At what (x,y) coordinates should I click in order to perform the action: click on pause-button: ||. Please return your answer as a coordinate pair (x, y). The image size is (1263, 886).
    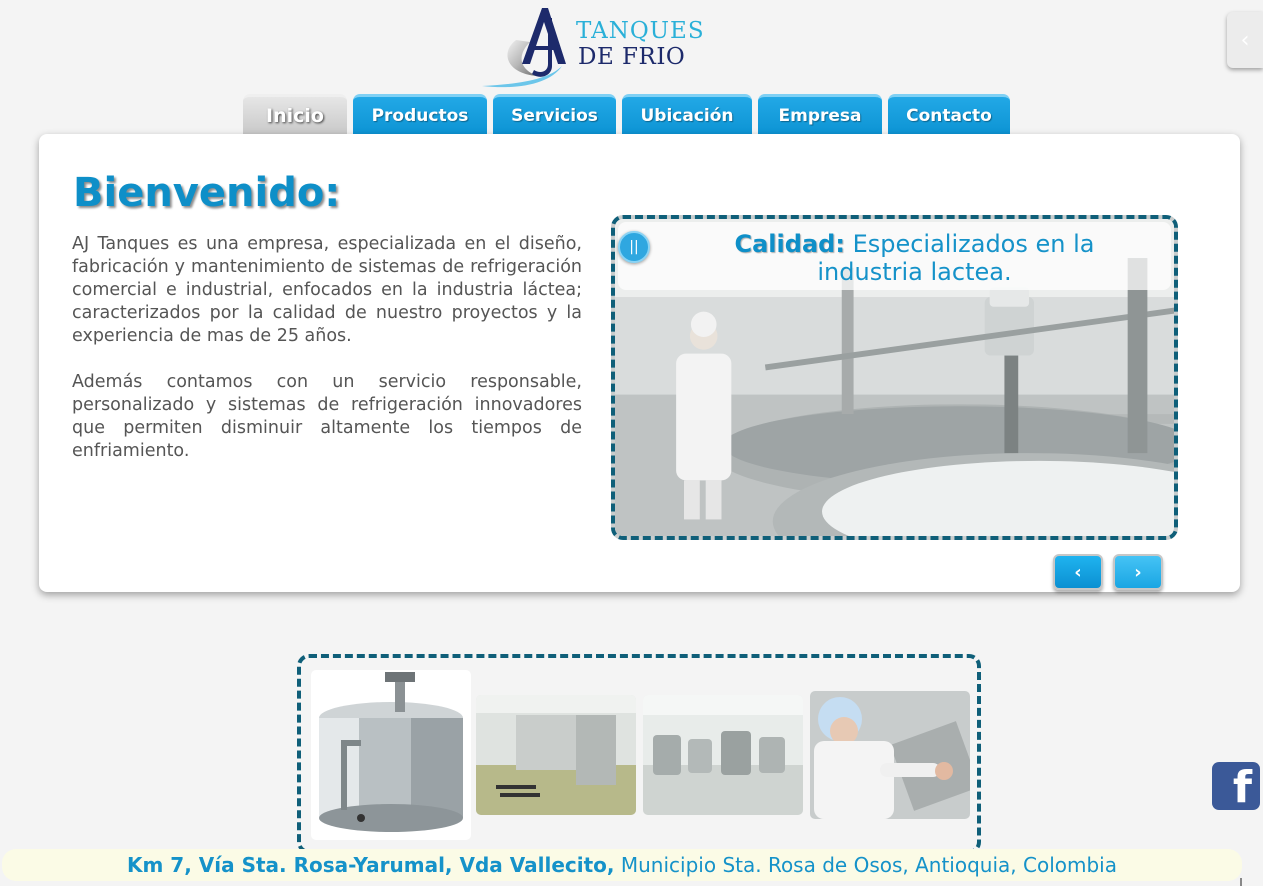
    Looking at the image, I should click on (634, 247).